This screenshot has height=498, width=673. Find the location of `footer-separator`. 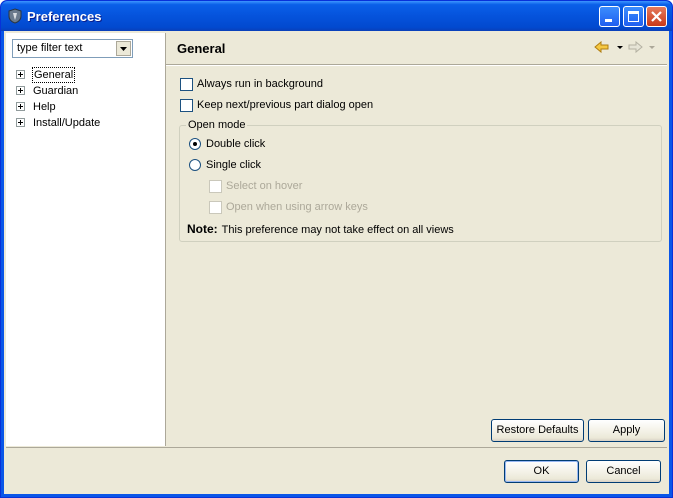

footer-separator is located at coordinates (336, 447).